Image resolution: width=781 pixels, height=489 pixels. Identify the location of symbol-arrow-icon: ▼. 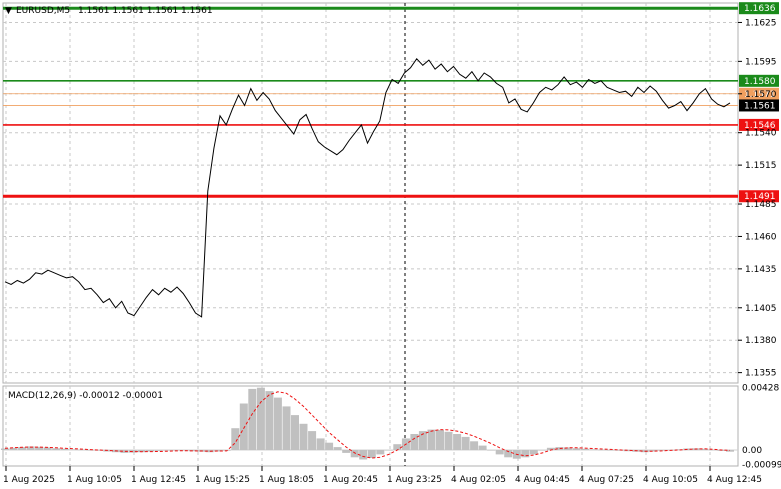
(8, 11).